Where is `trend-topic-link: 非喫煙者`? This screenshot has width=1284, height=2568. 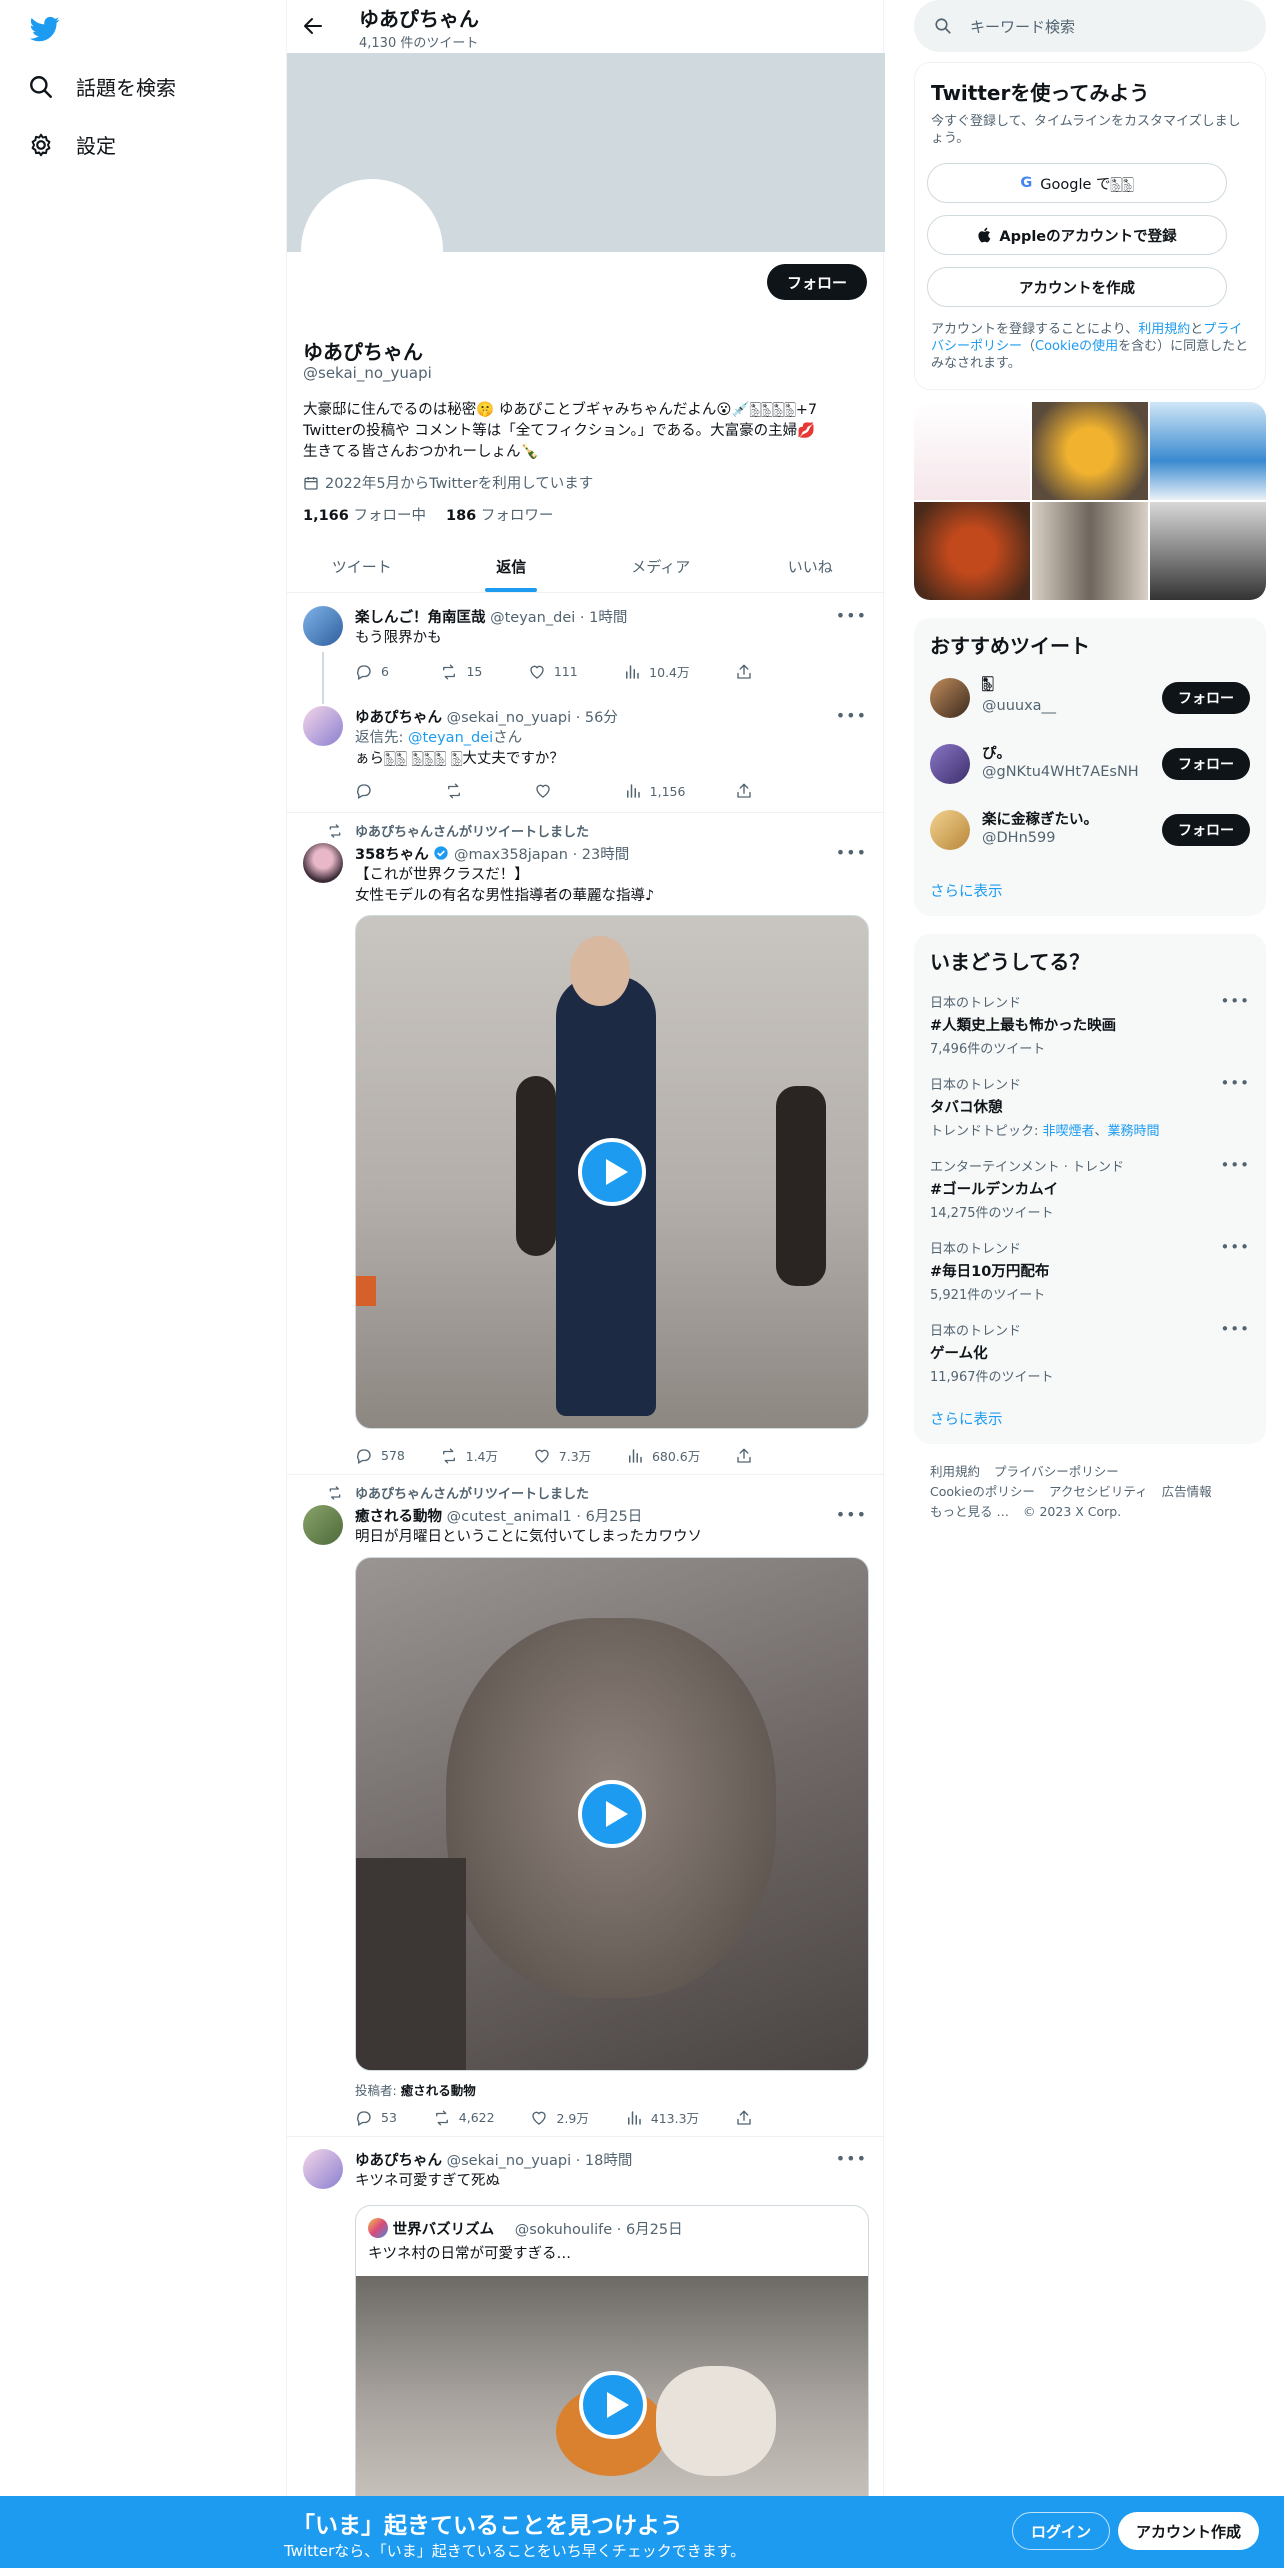
trend-topic-link: 非喫煙者 is located at coordinates (1069, 1131).